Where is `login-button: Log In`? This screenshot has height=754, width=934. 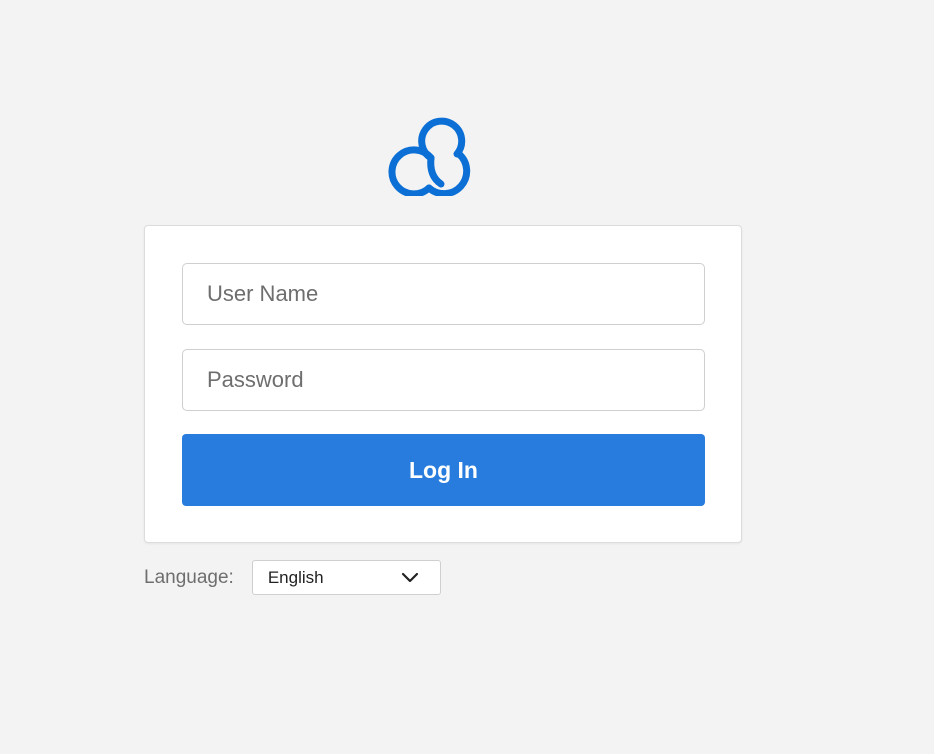
login-button: Log In is located at coordinates (443, 470).